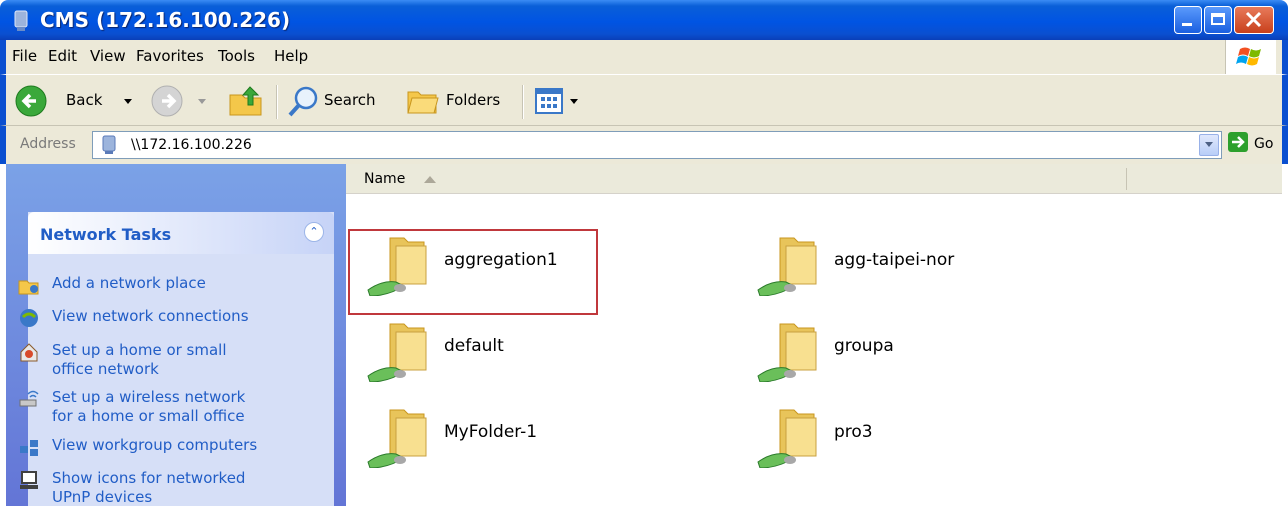 The width and height of the screenshot is (1288, 507). I want to click on search-icon, so click(303, 101).